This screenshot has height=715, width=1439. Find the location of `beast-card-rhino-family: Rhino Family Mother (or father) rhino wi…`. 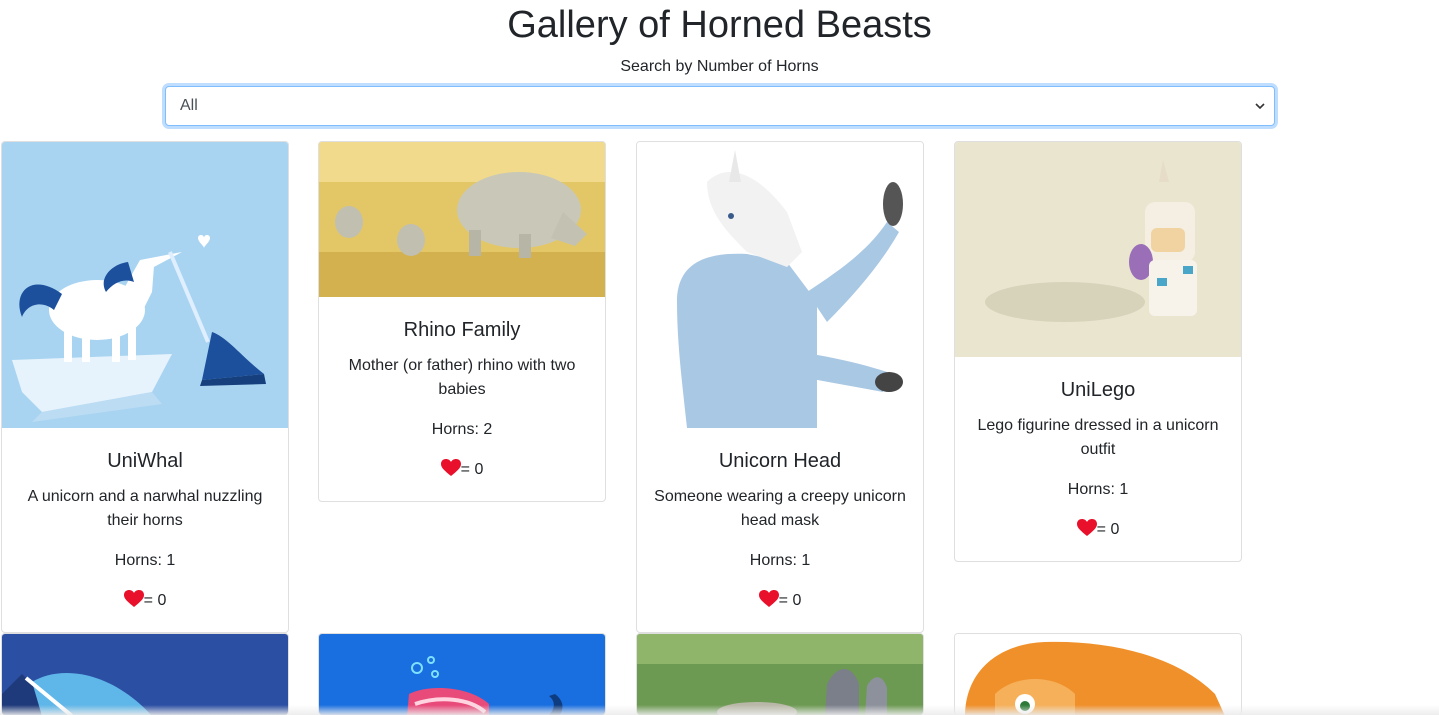

beast-card-rhino-family: Rhino Family Mother (or father) rhino wi… is located at coordinates (462, 321).